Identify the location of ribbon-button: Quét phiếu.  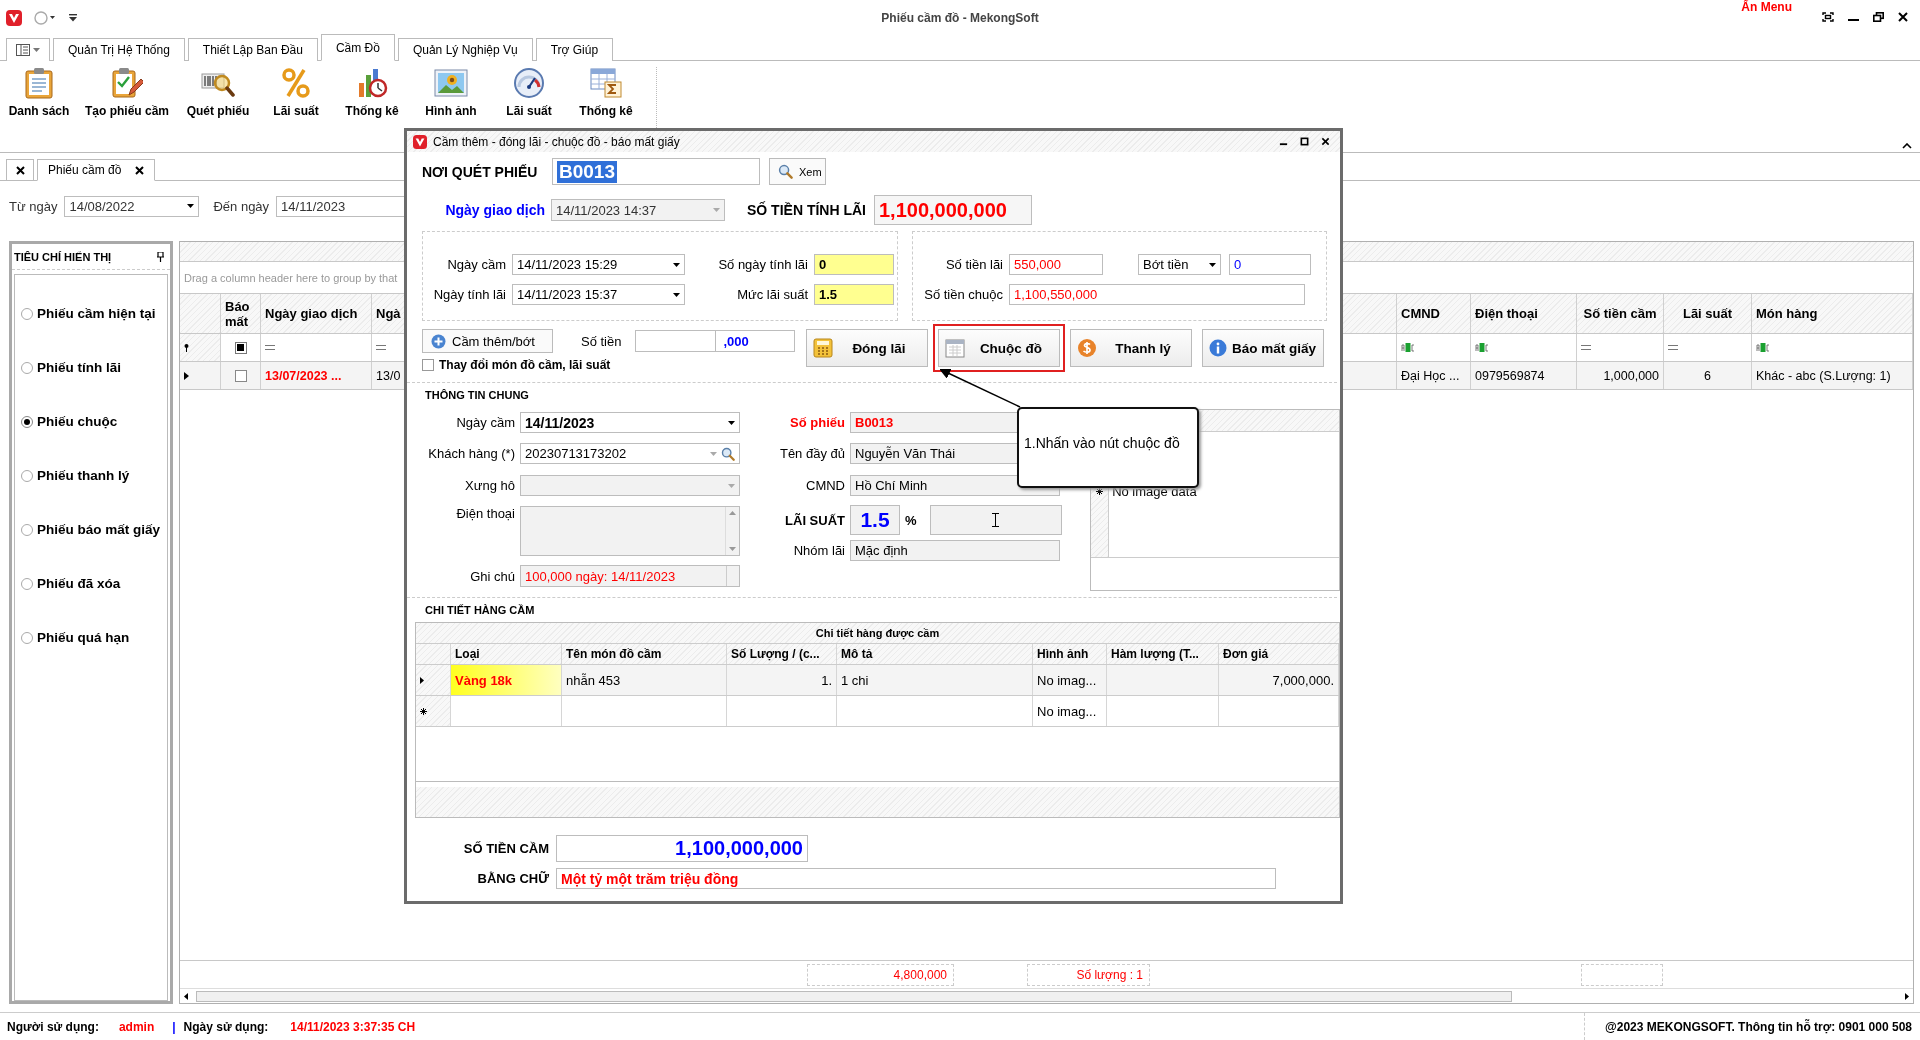
(218, 106).